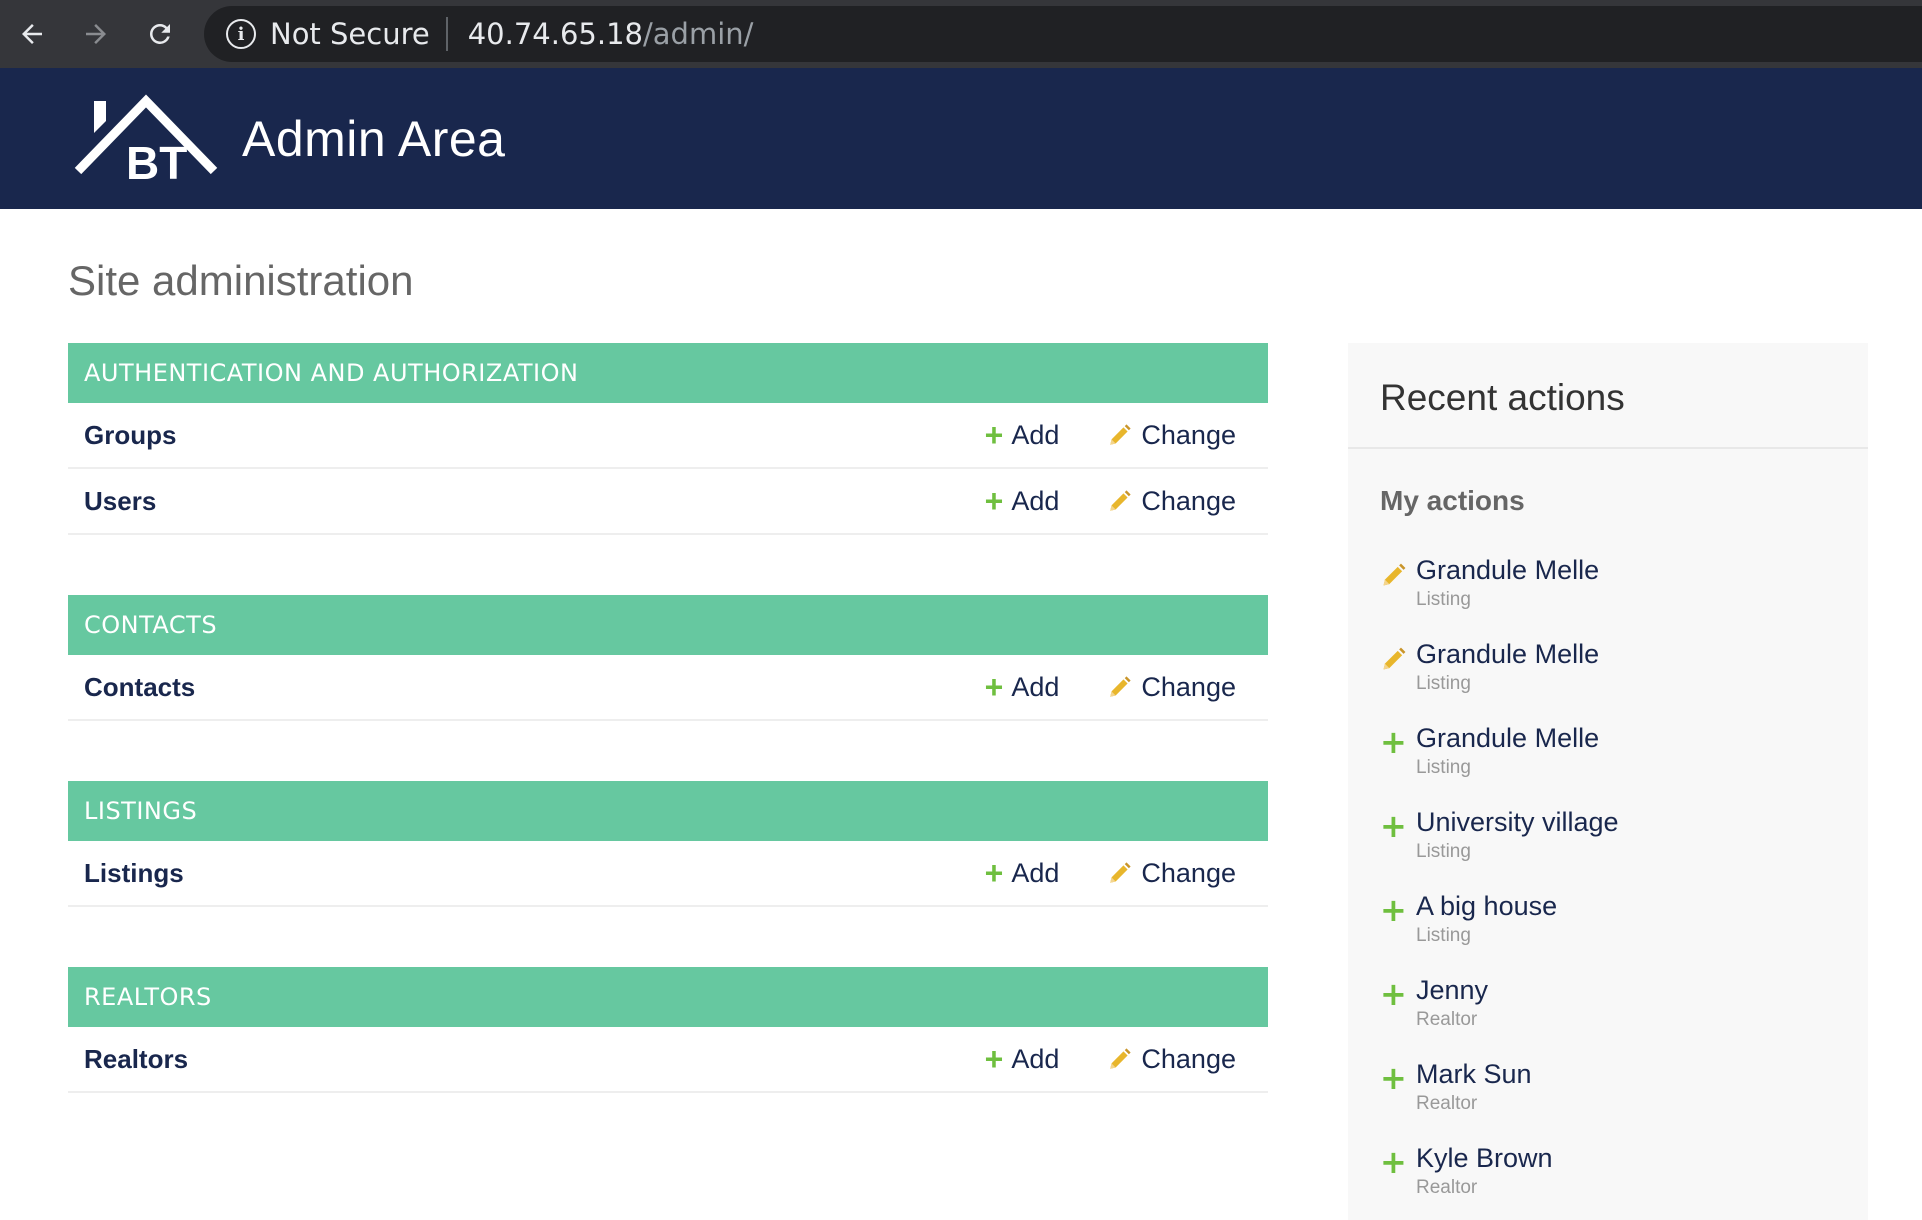 The width and height of the screenshot is (1922, 1220). I want to click on add-groups-button: + Add, so click(1022, 435).